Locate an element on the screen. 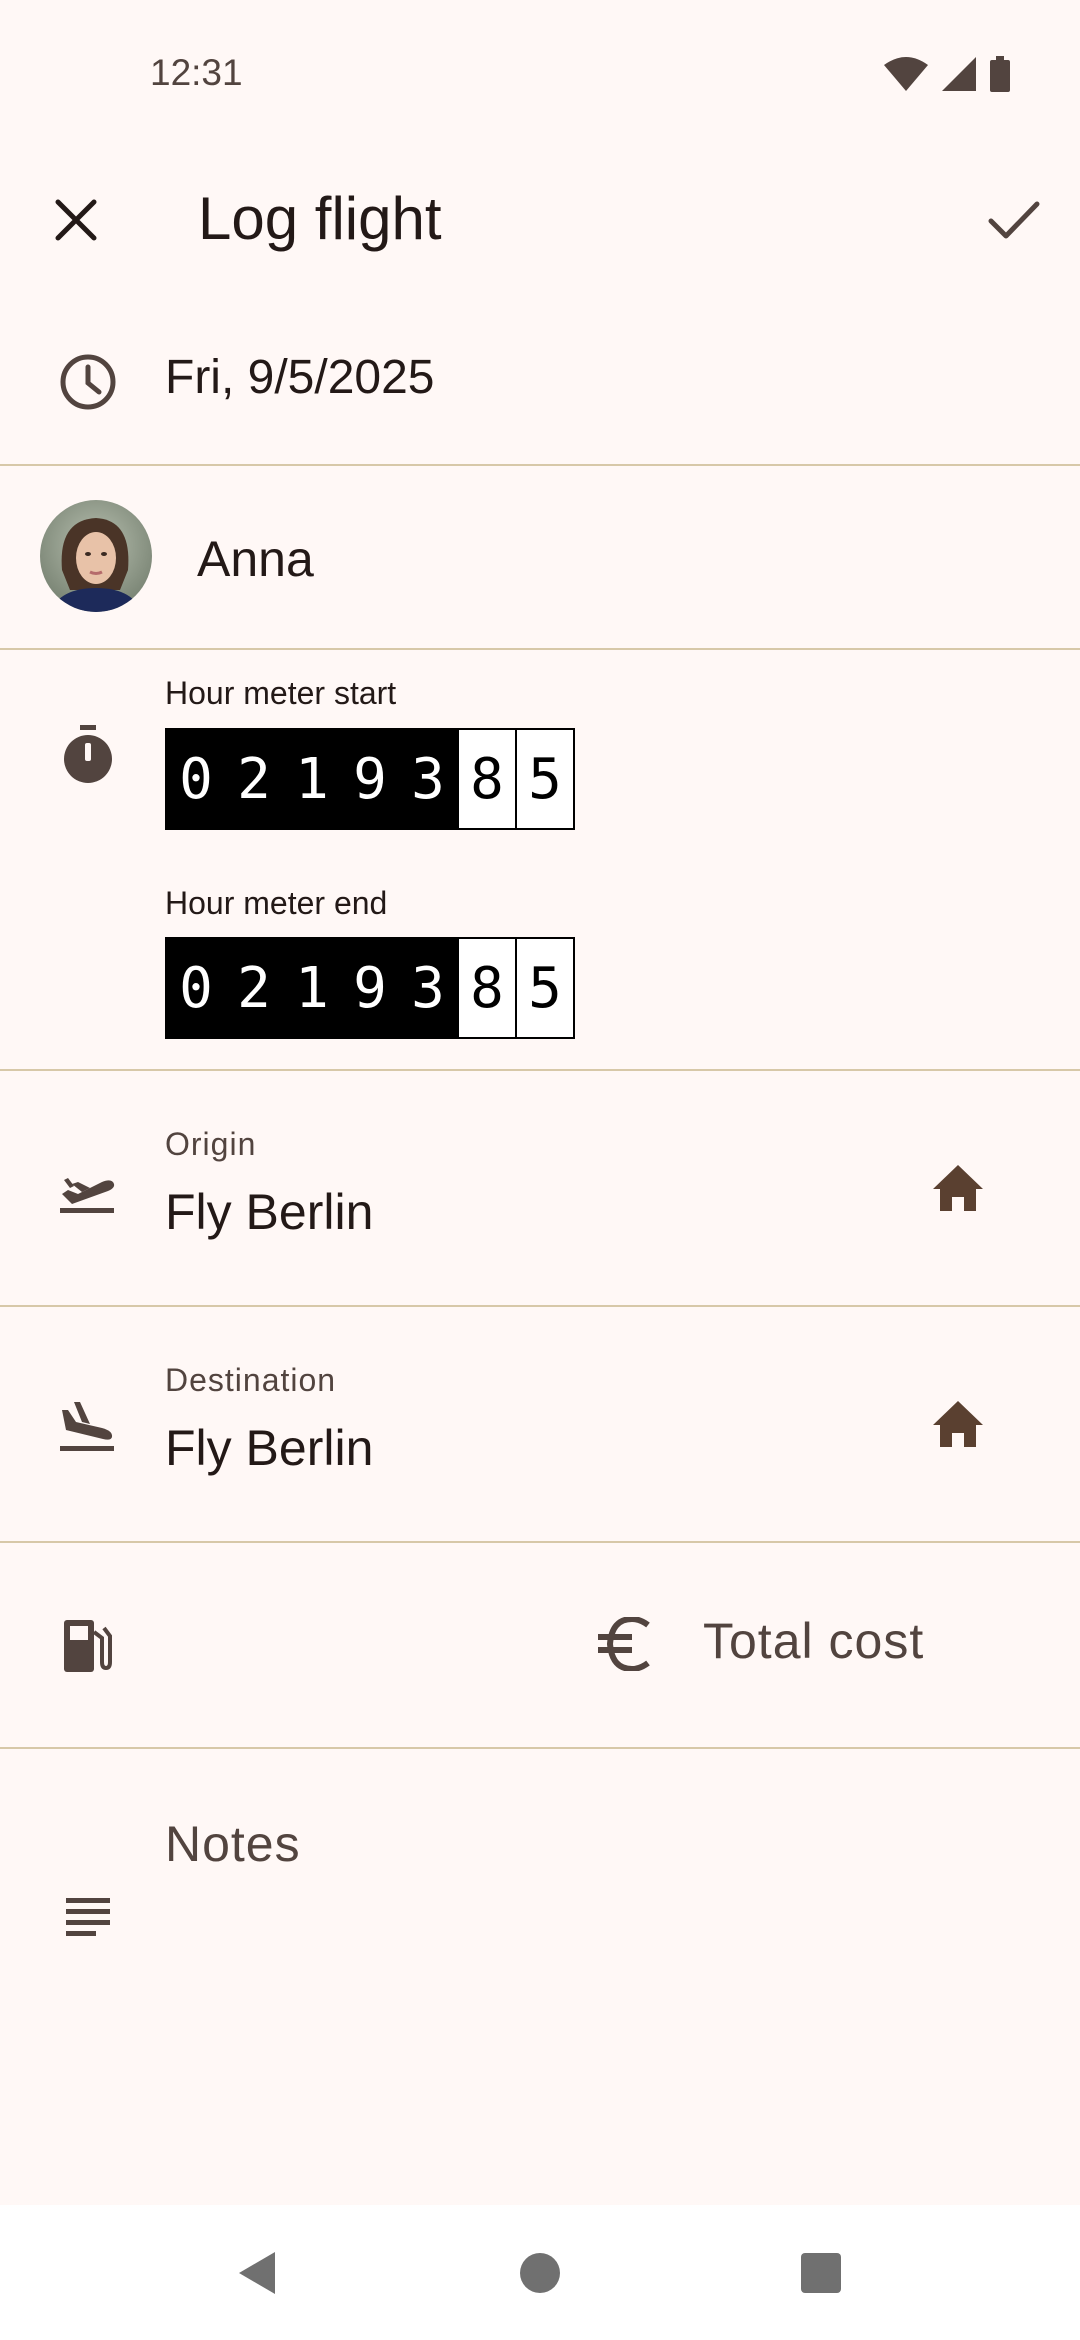  hour-meter-start: 0 2 1 9 3 8 5 is located at coordinates (370, 779).